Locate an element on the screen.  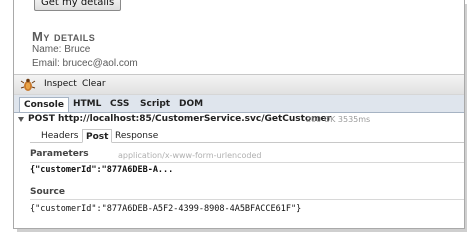
get-my-details-button: Get my details is located at coordinates (78, 5).